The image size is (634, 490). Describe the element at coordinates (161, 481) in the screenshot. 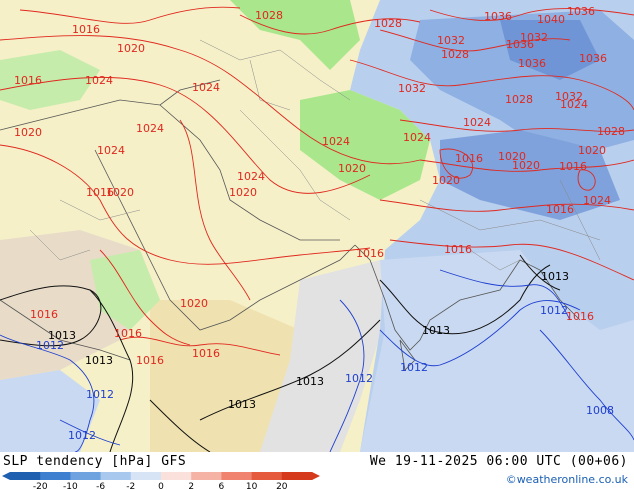

I see `colorbar-legend: -20 -10 -6 -2 0 2 6 10 20` at that location.